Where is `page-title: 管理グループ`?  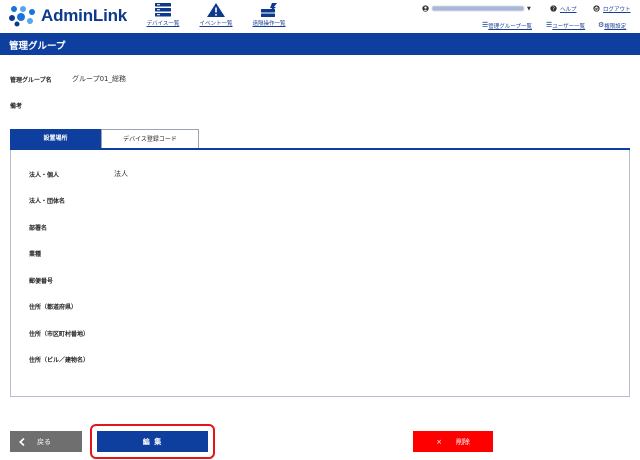
page-title: 管理グループ is located at coordinates (37, 46).